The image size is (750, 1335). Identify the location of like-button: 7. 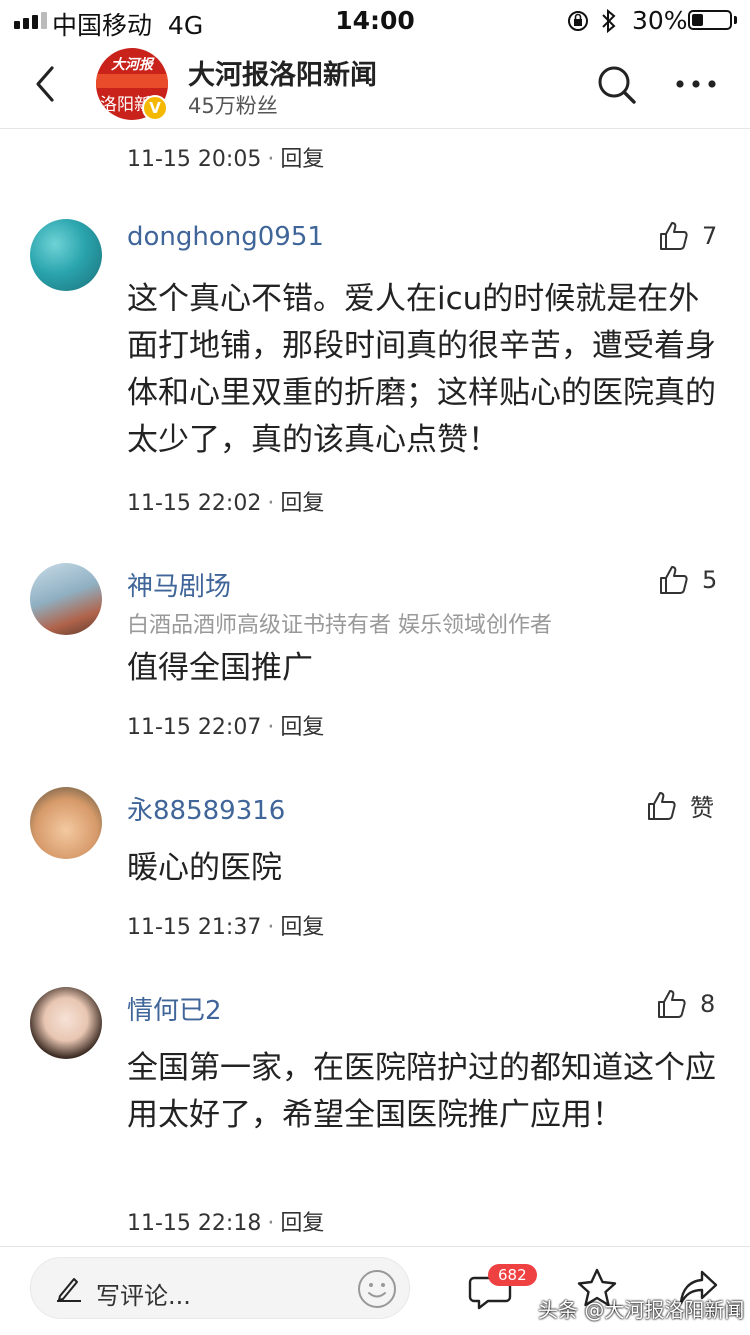
(687, 236).